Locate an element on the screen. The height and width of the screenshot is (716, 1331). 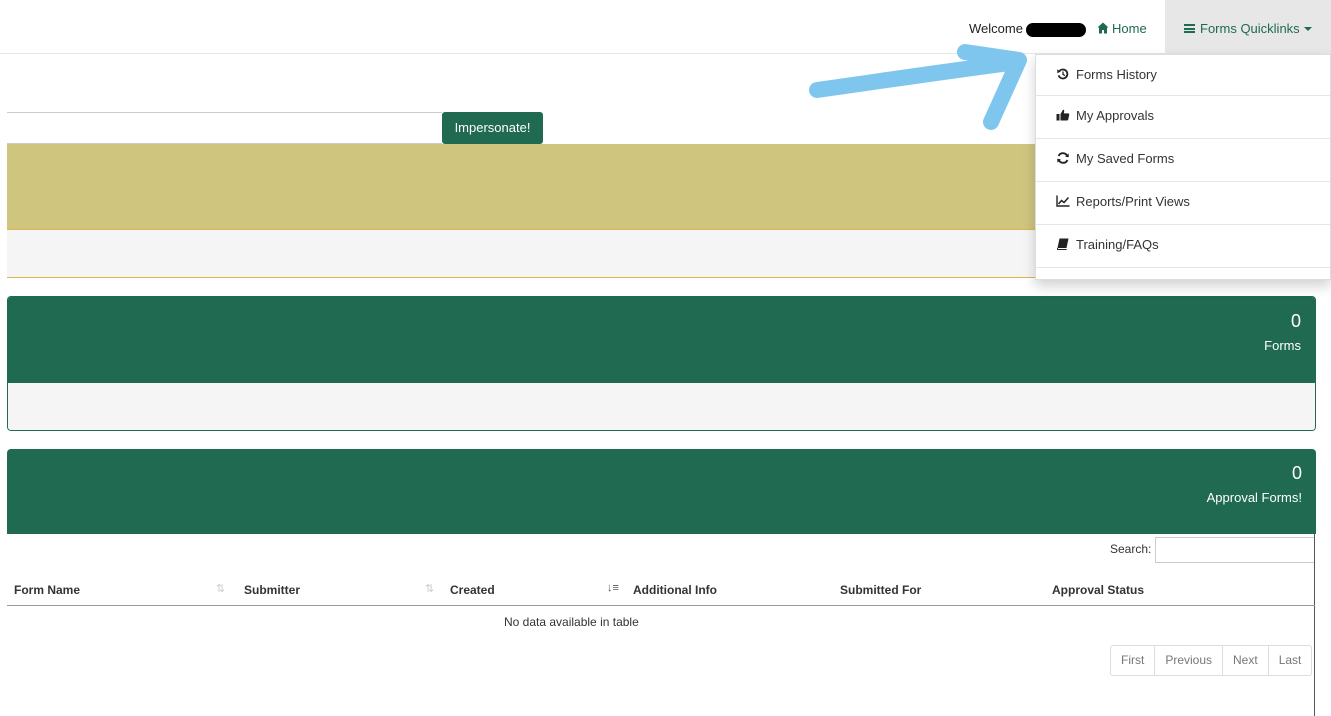
menu-item-label: Training/FAQs is located at coordinates (1117, 244).